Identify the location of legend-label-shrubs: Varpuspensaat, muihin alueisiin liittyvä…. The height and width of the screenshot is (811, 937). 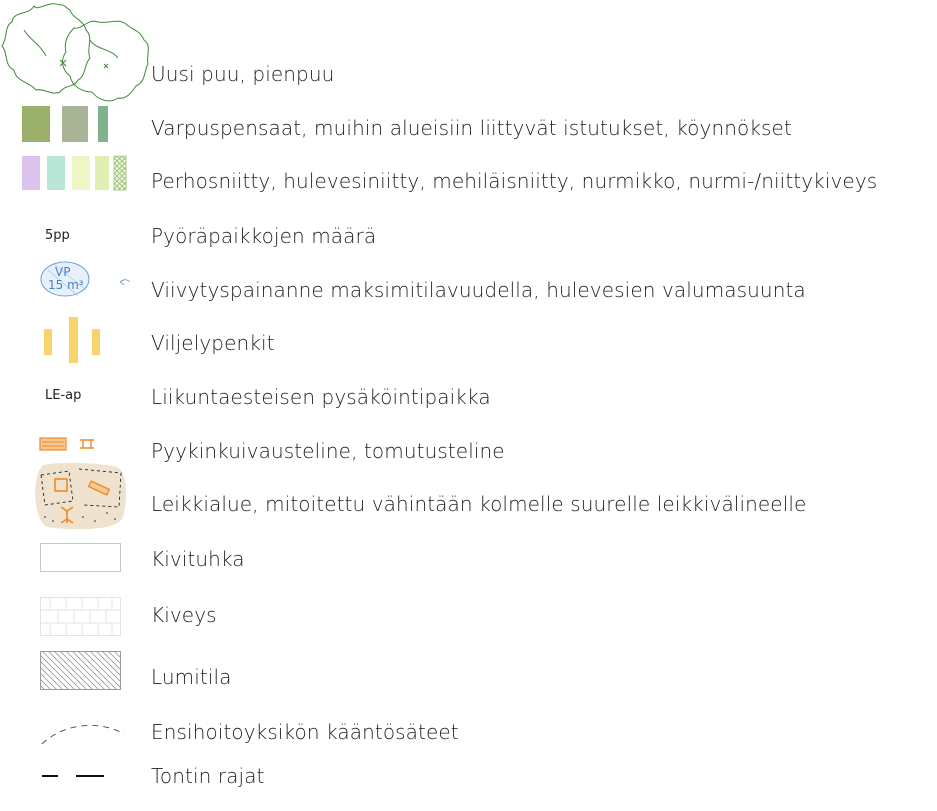
(471, 128).